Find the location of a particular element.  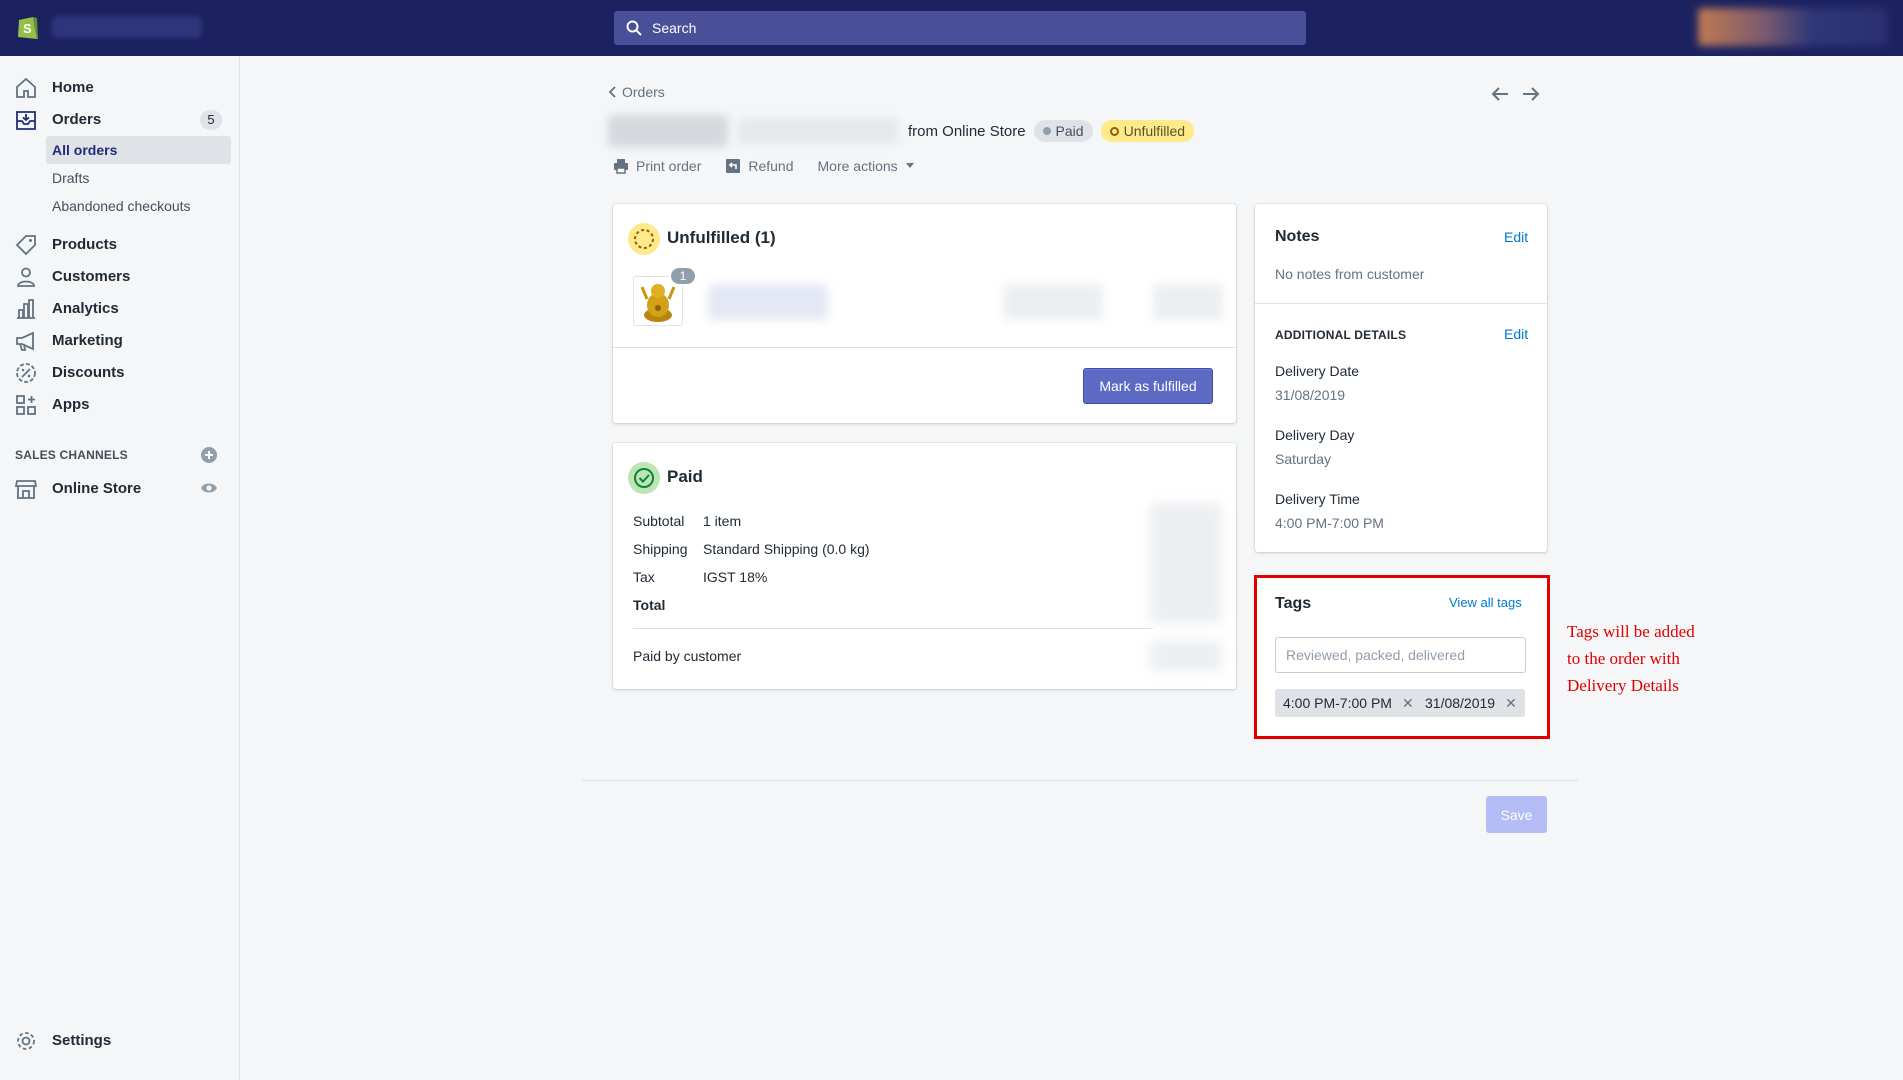

paid-title: Paid is located at coordinates (685, 476).